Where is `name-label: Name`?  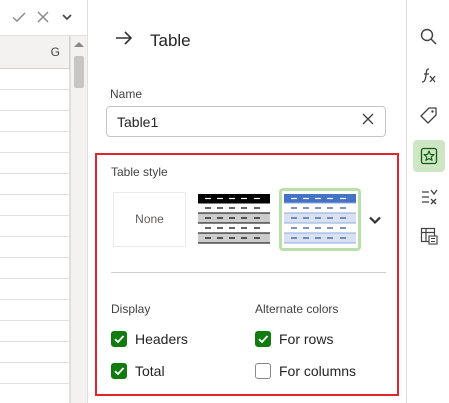
name-label: Name is located at coordinates (126, 94).